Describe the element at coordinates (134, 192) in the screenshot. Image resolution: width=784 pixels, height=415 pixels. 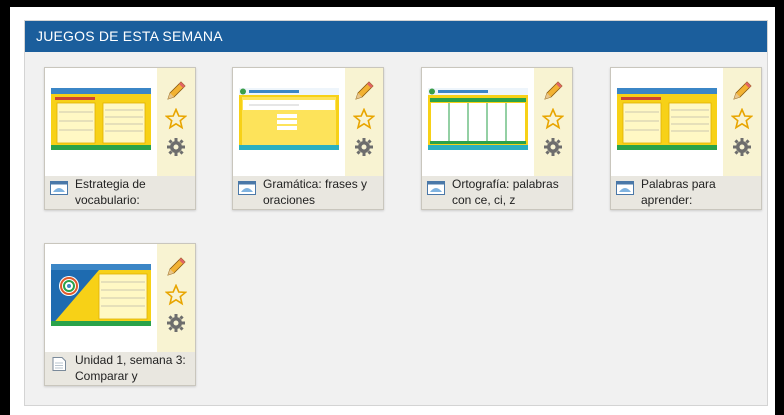
I see `card-title: Estrategia de vocabulario:` at that location.